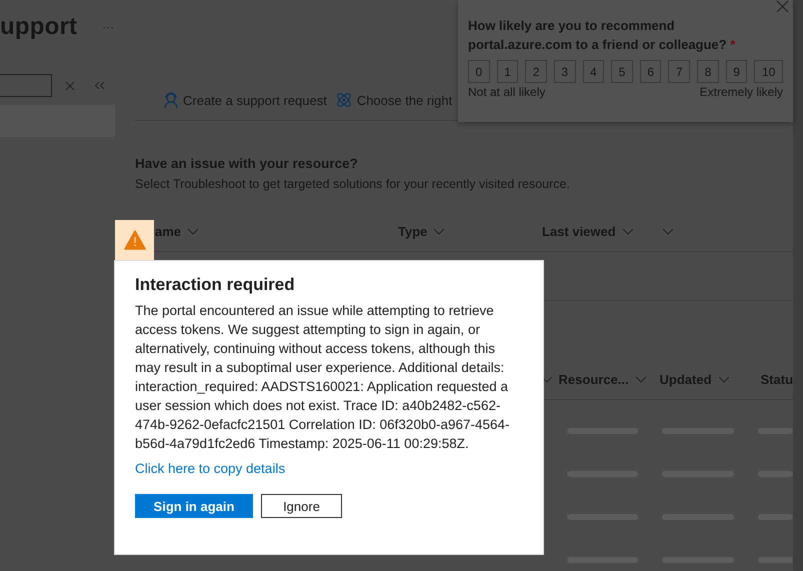 The height and width of the screenshot is (571, 803). What do you see at coordinates (171, 100) in the screenshot?
I see `person-icon` at bounding box center [171, 100].